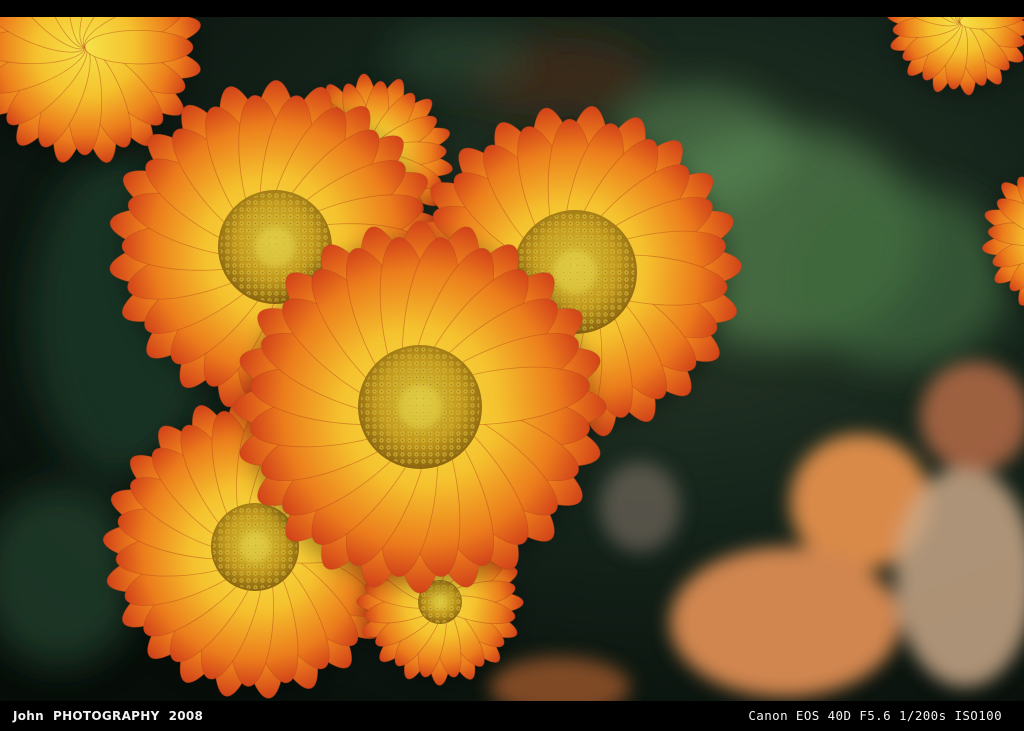  I want to click on photographer-credit: John PHOTOGRAPHY 2008, so click(108, 716).